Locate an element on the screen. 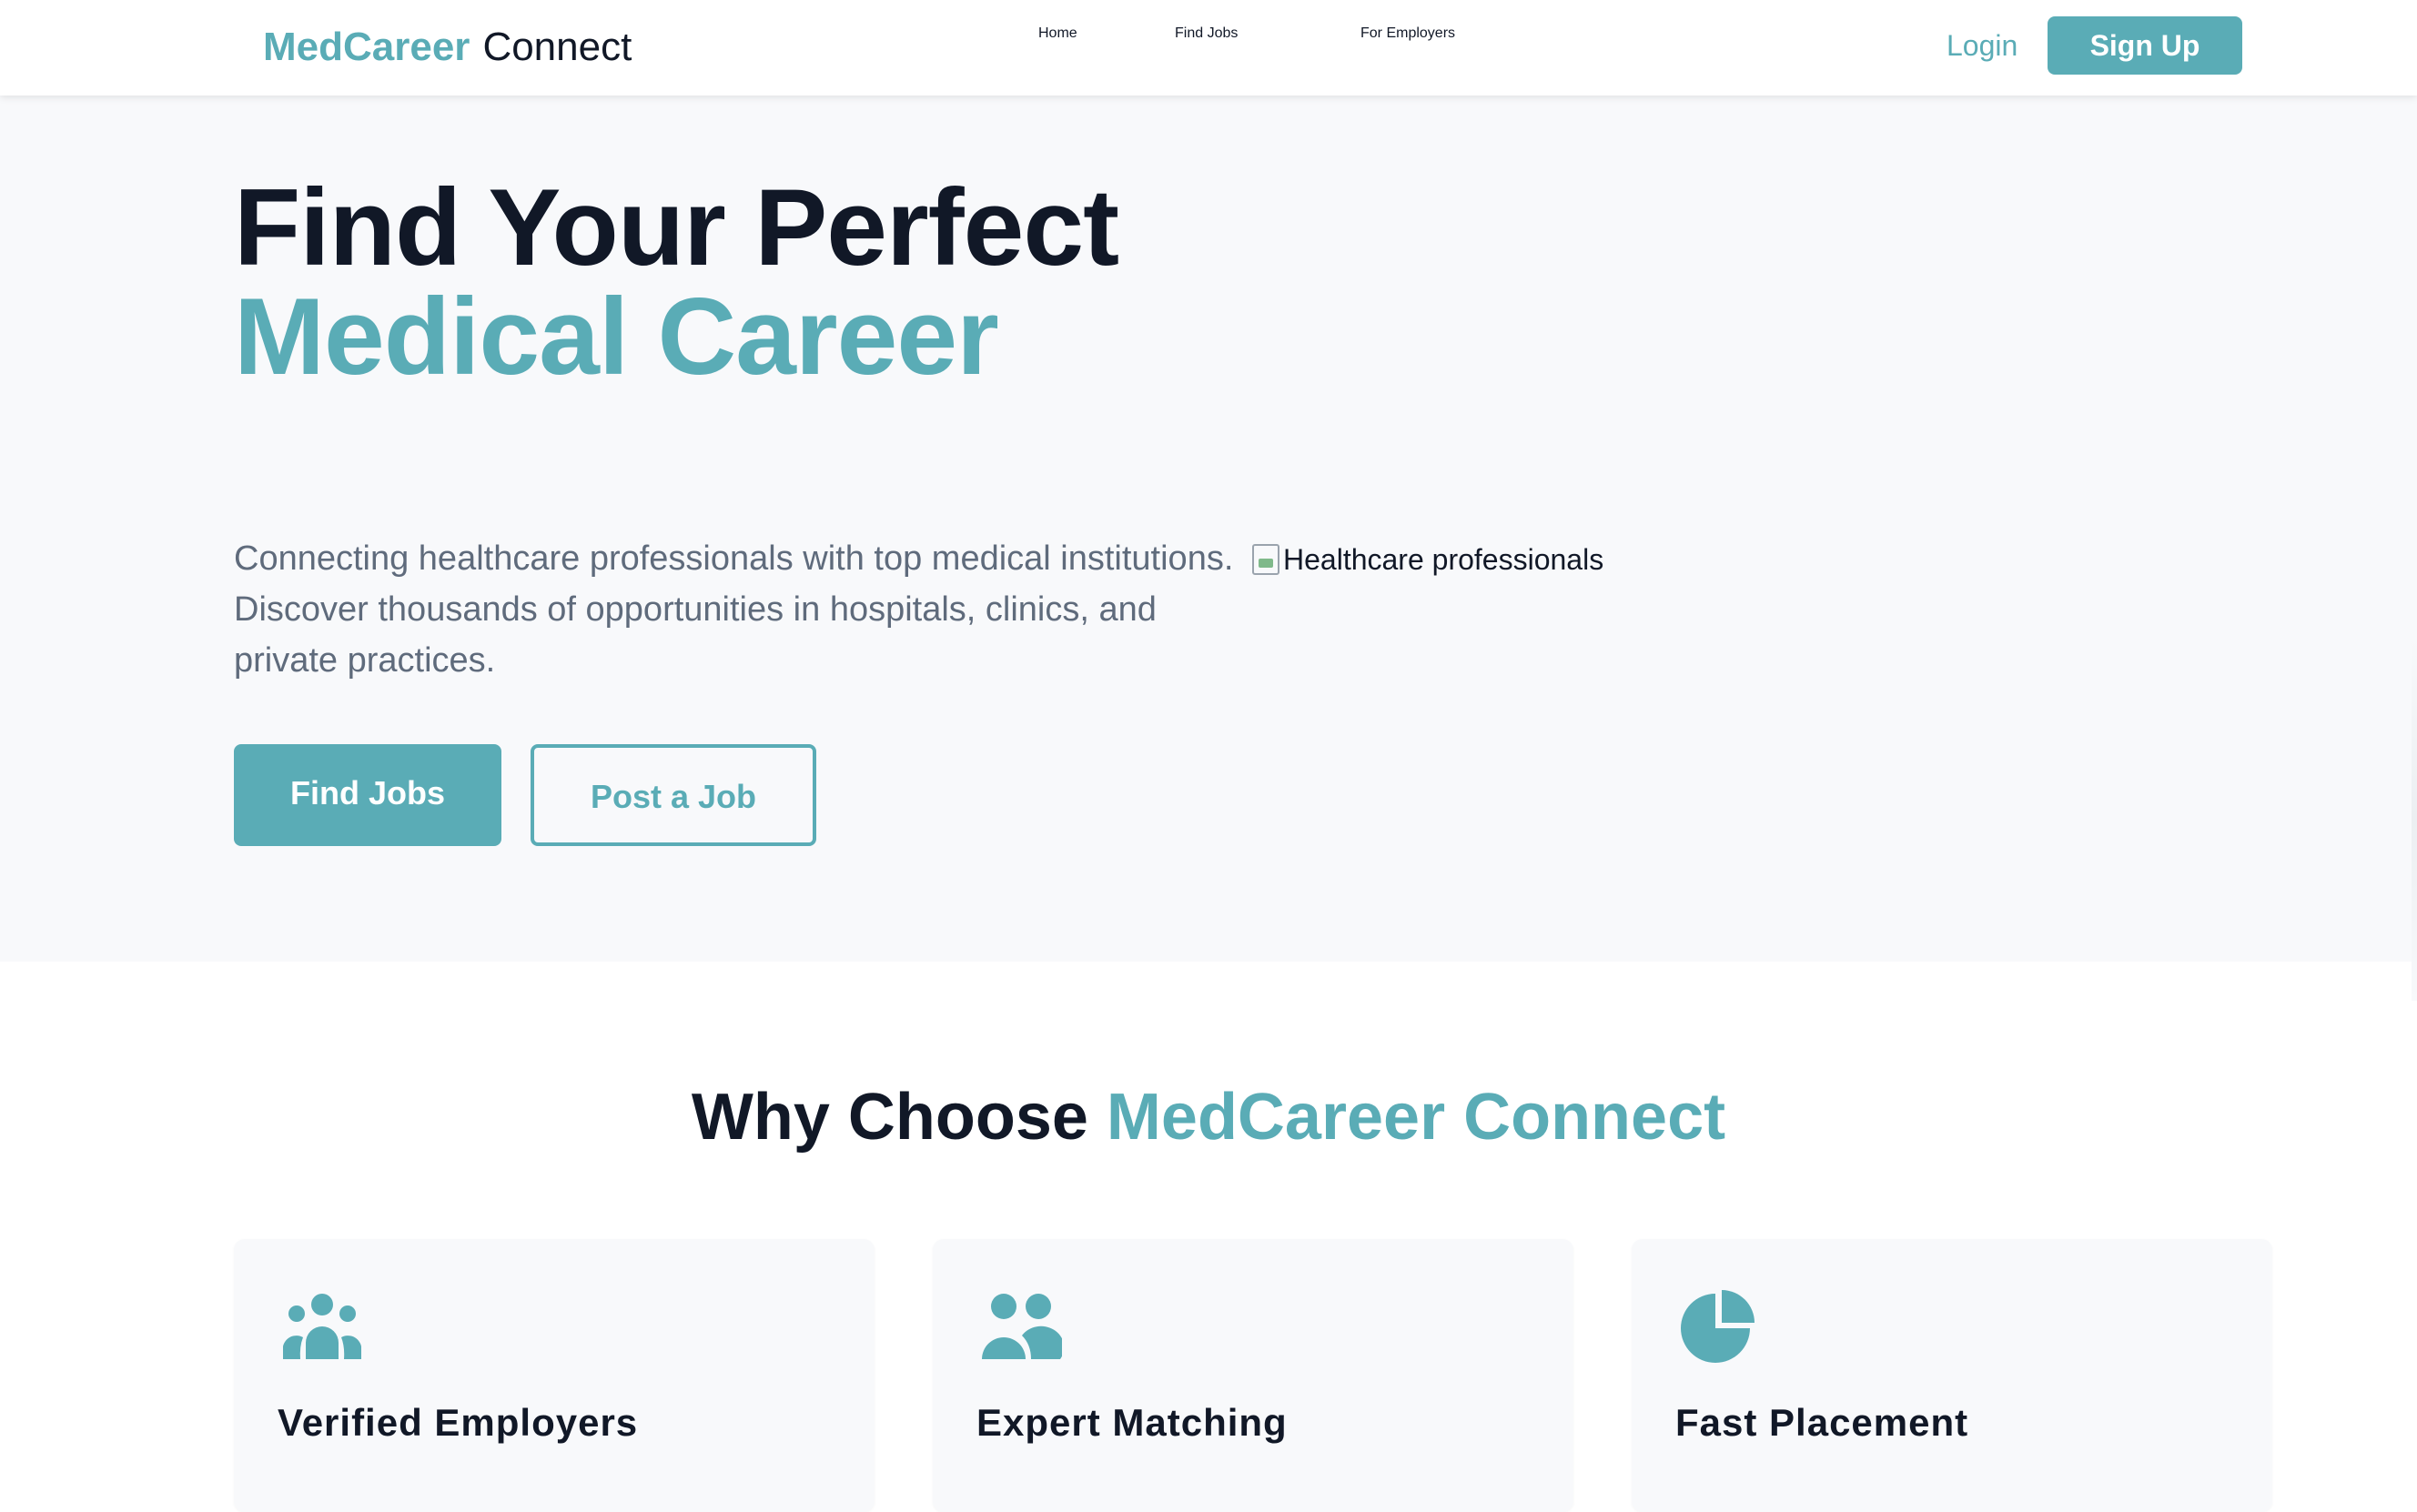 Image resolution: width=2417 pixels, height=1512 pixels. feature-title: Expert Matching is located at coordinates (1132, 1423).